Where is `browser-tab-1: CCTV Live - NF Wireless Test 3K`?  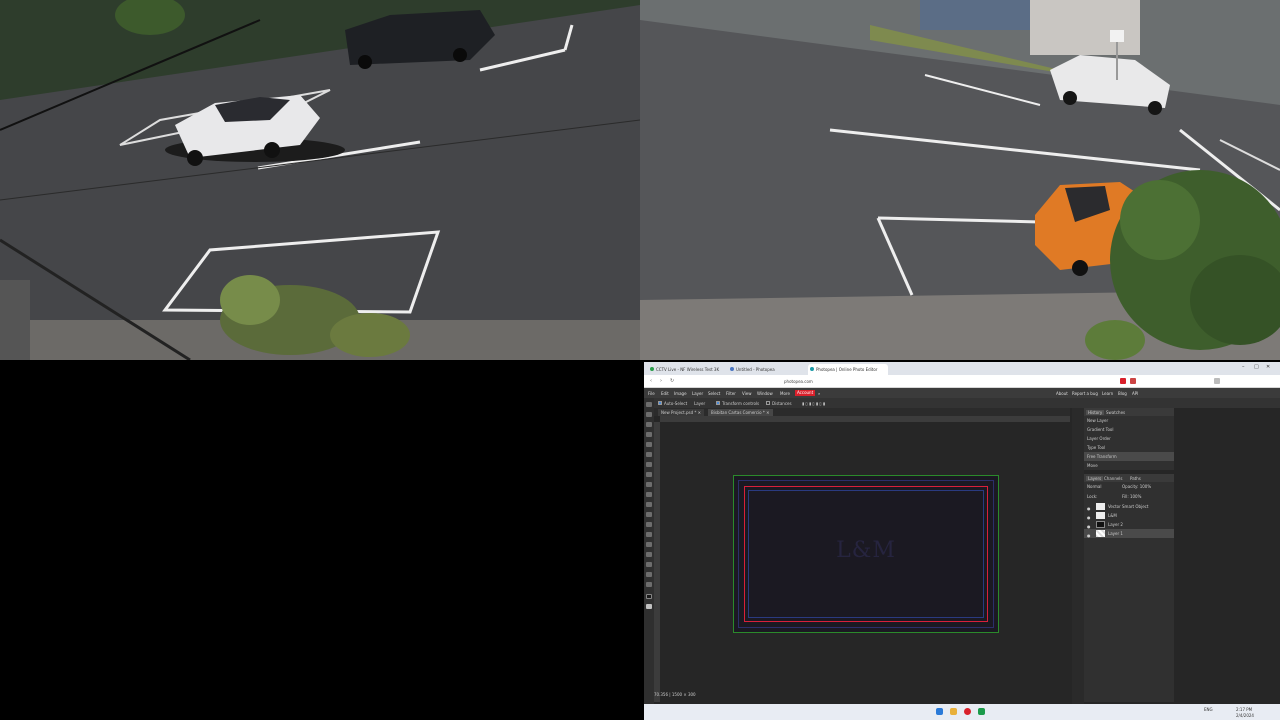 browser-tab-1: CCTV Live - NF Wireless Test 3K is located at coordinates (687, 369).